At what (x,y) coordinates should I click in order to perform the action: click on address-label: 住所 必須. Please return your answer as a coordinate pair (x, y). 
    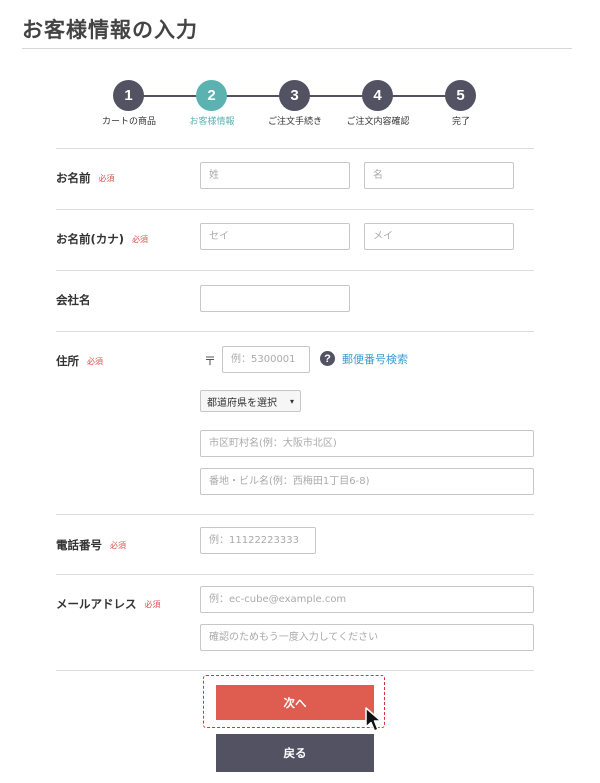
    Looking at the image, I should click on (79, 361).